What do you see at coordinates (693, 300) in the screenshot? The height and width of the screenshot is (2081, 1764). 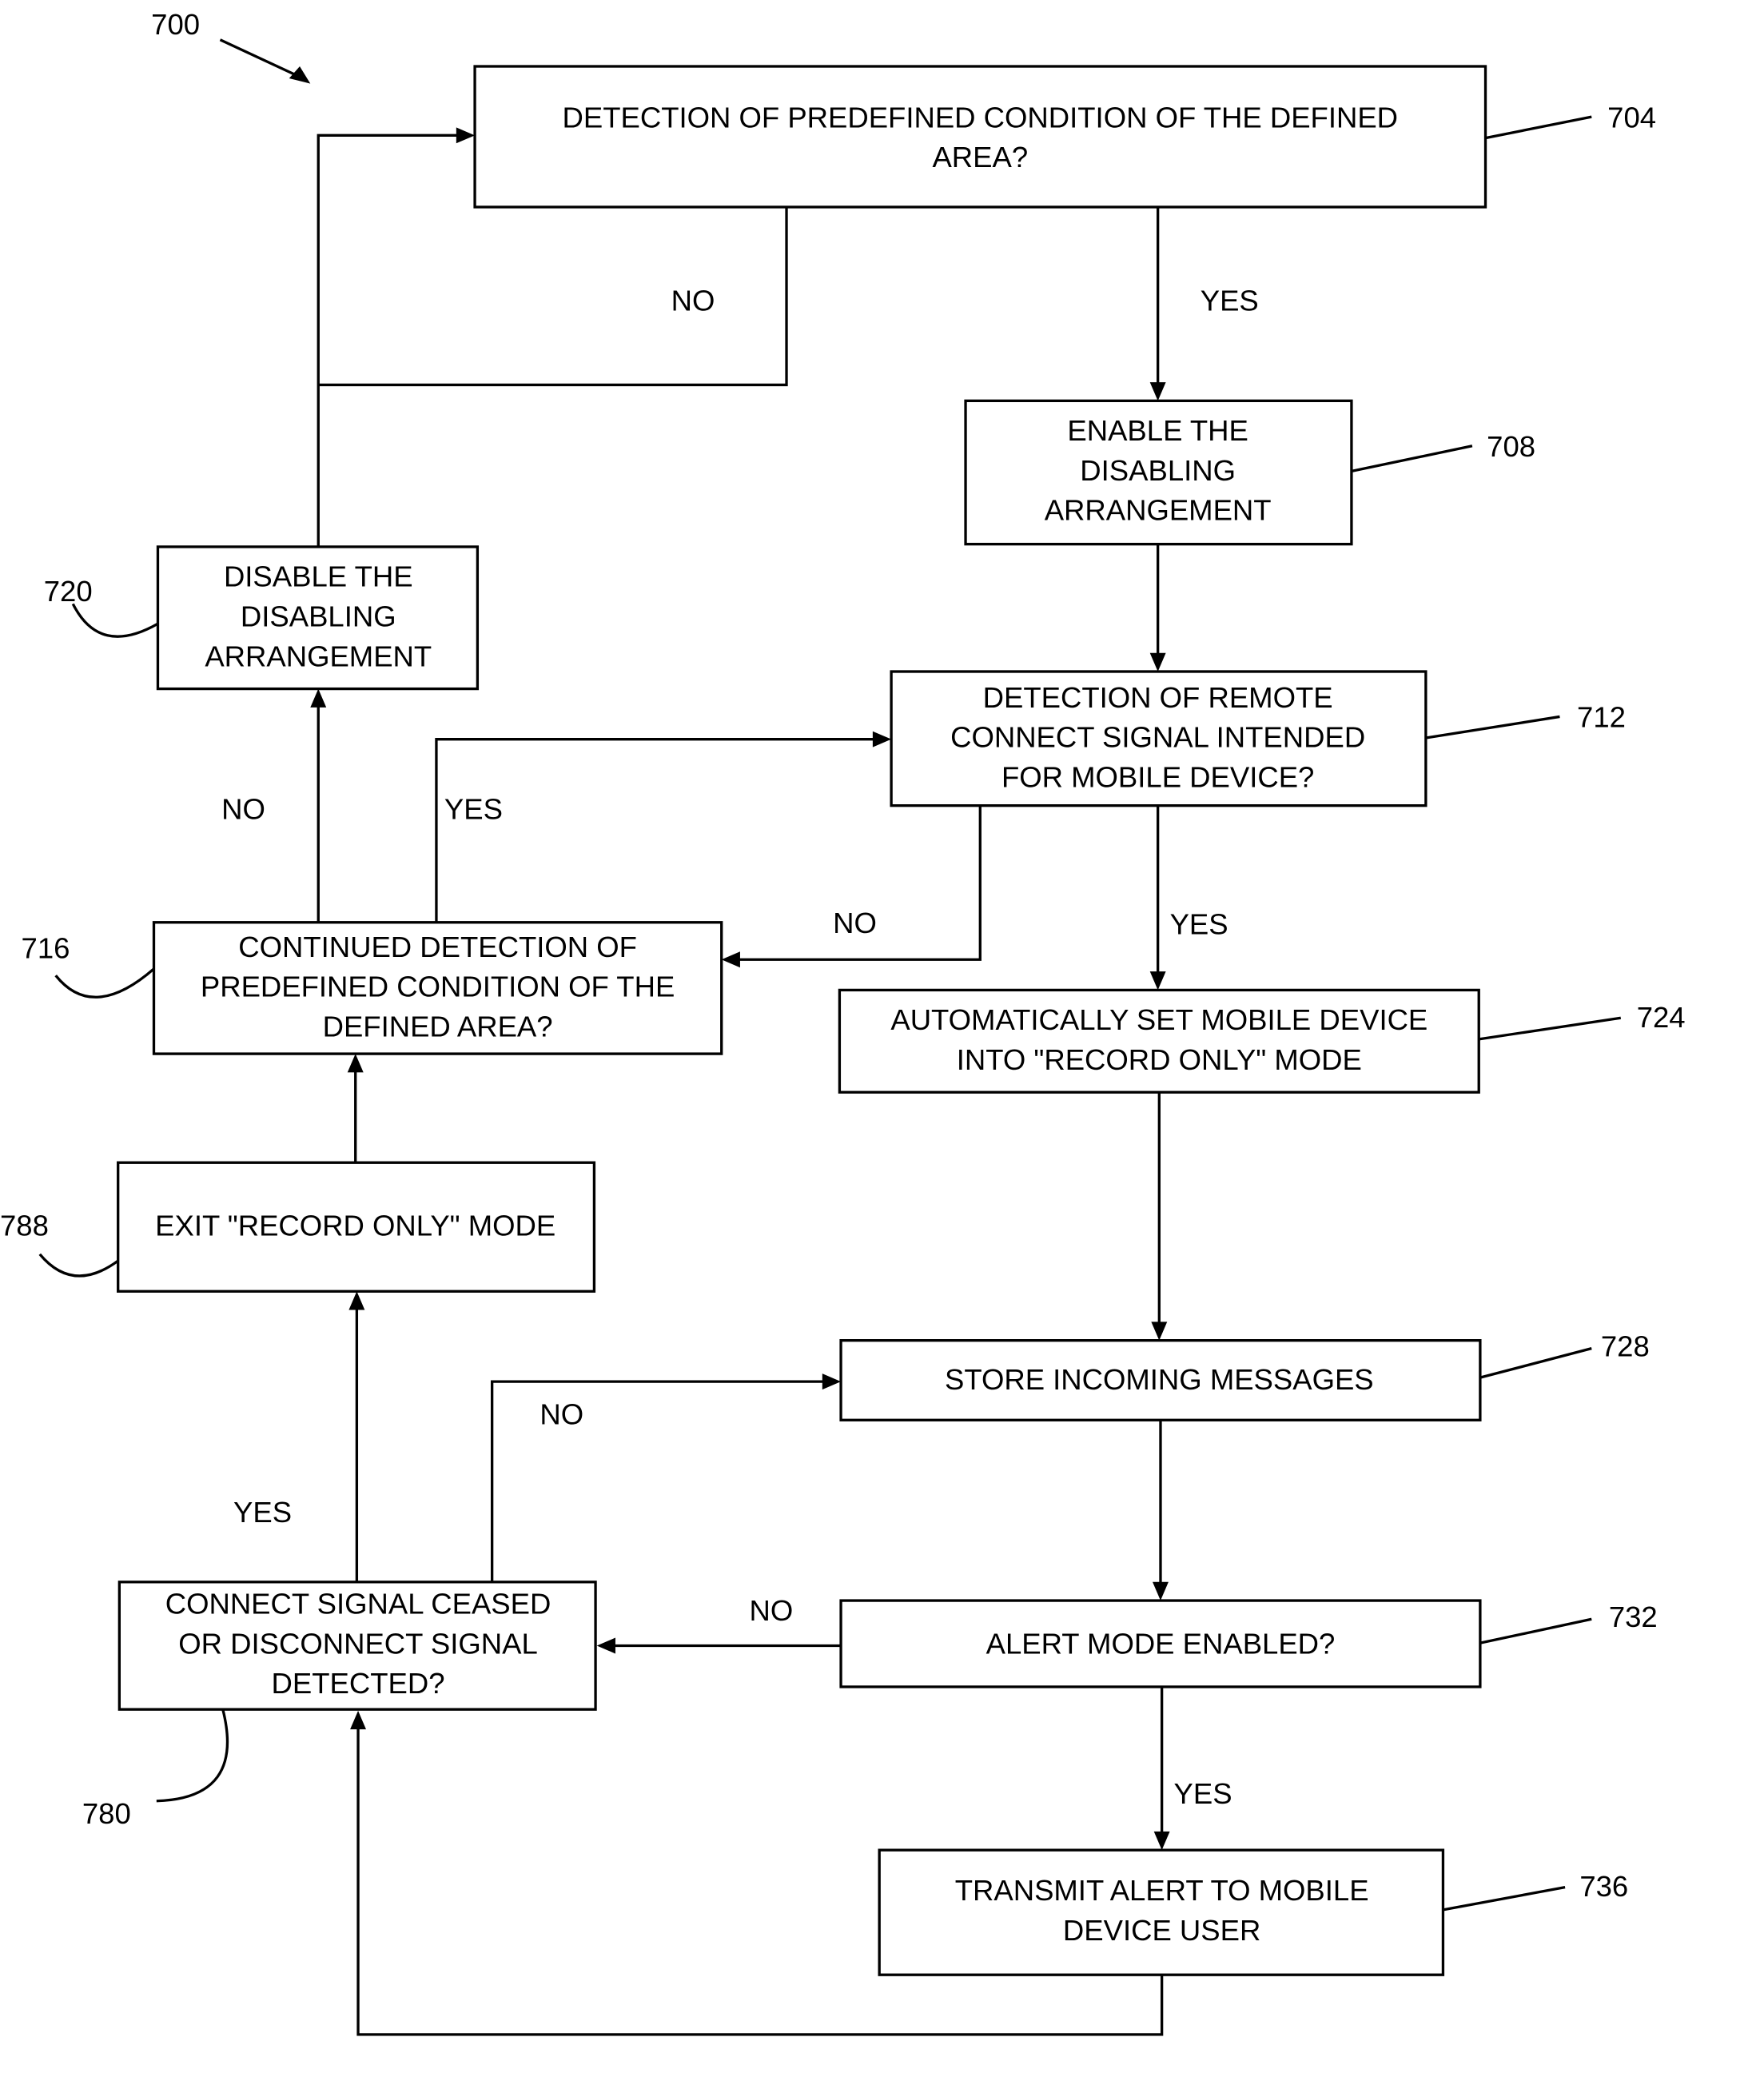 I see `edge-704-no-label: NO` at bounding box center [693, 300].